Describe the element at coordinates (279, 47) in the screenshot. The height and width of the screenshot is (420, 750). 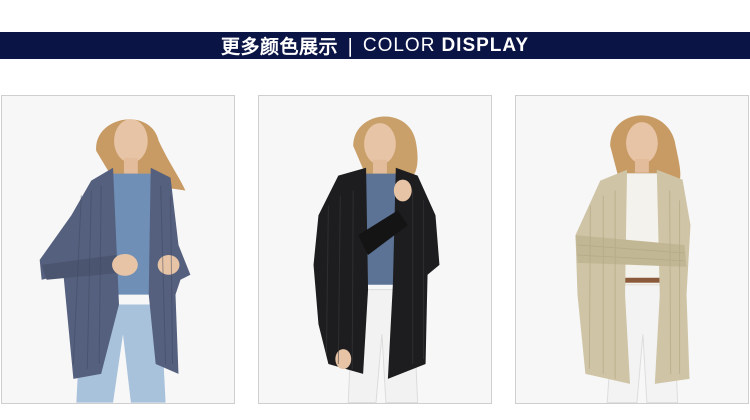
I see `banner-title-chinese: 更多颜色展示` at that location.